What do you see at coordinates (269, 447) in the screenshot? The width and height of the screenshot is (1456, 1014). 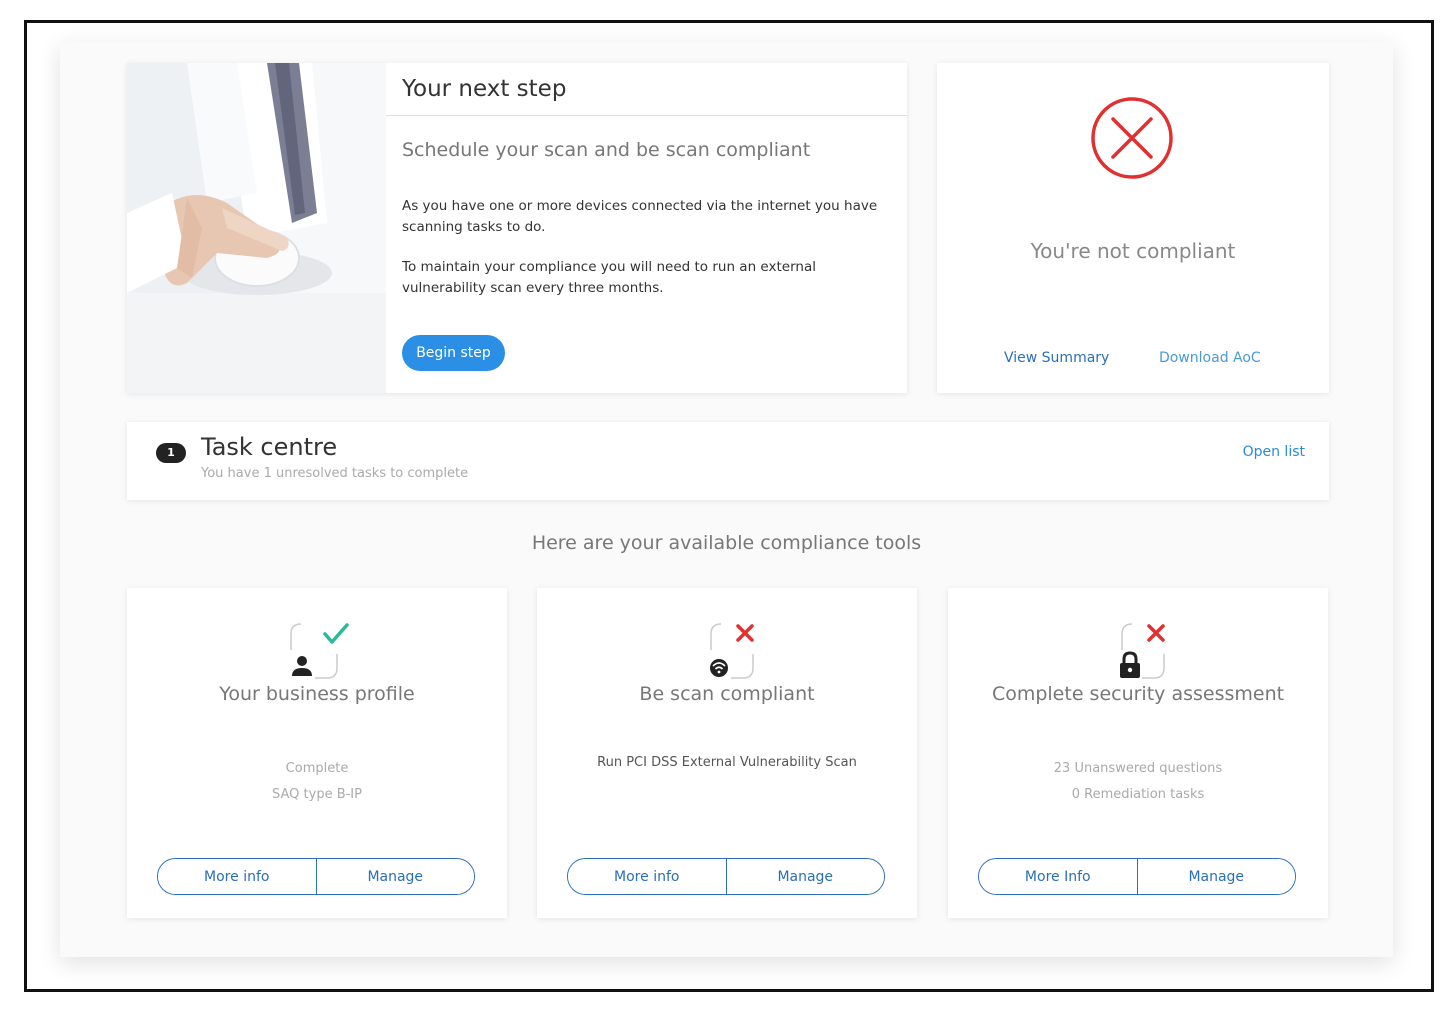 I see `task-centre-title: Task centre` at bounding box center [269, 447].